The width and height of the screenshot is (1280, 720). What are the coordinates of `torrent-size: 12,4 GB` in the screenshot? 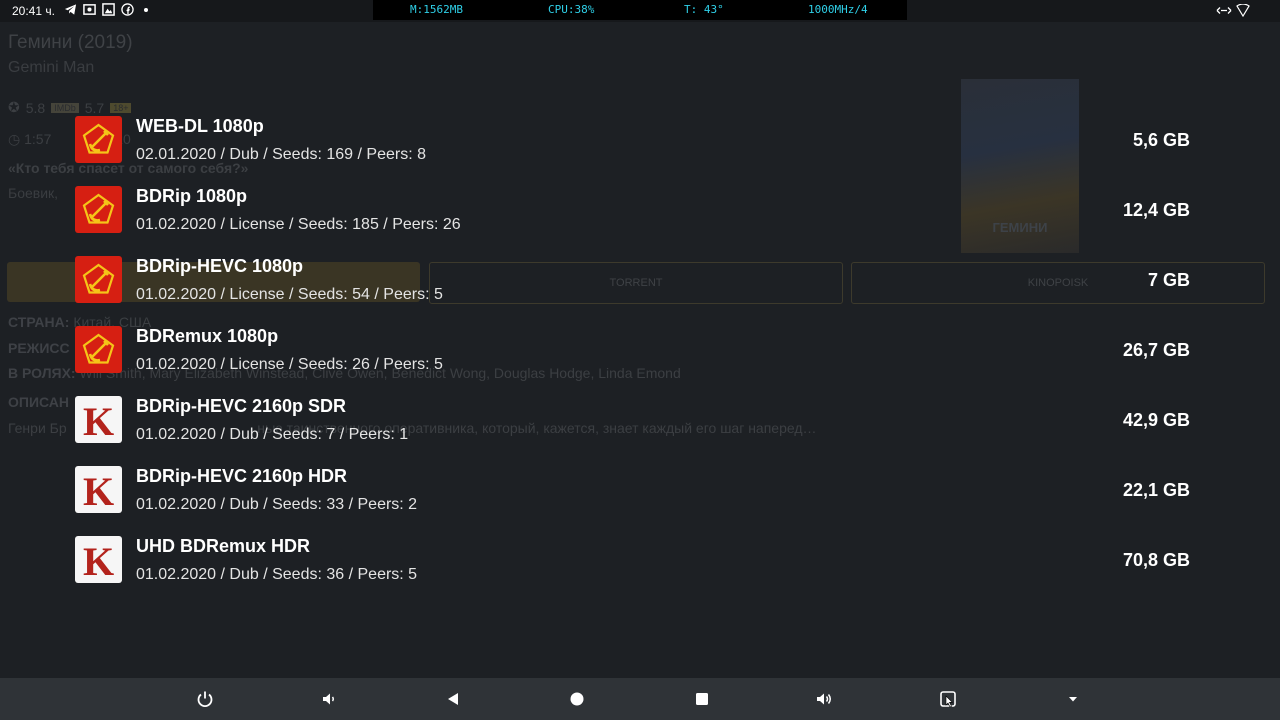 It's located at (1156, 210).